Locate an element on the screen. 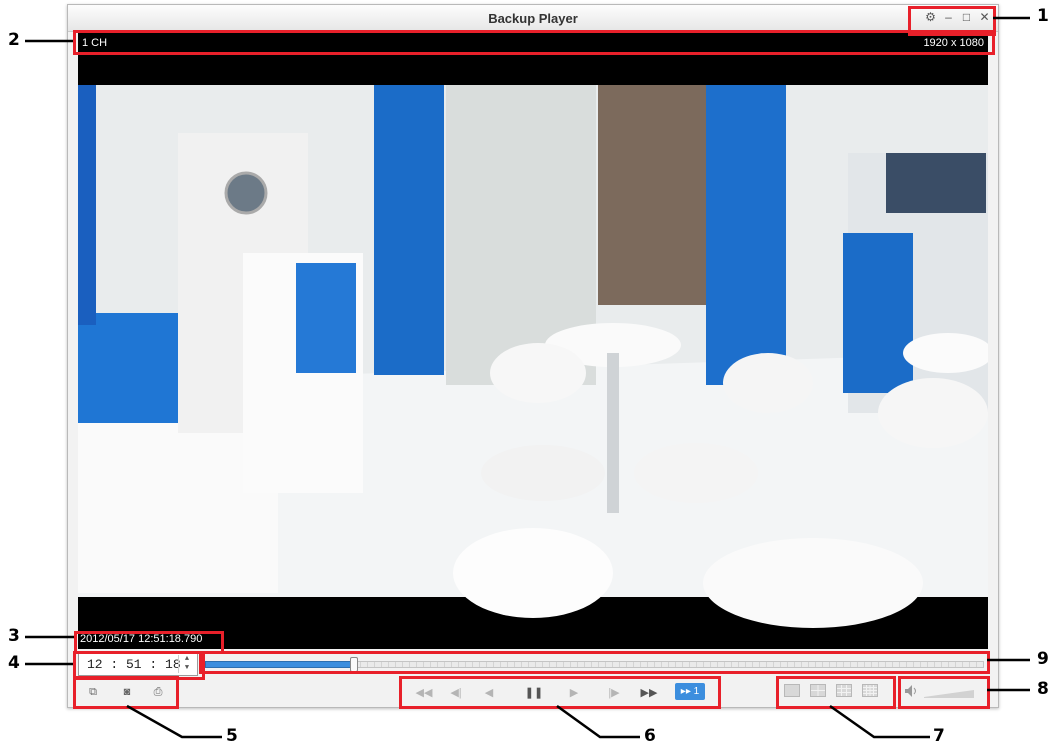 The width and height of the screenshot is (1052, 749). annotation-label-3: 3 is located at coordinates (14, 636).